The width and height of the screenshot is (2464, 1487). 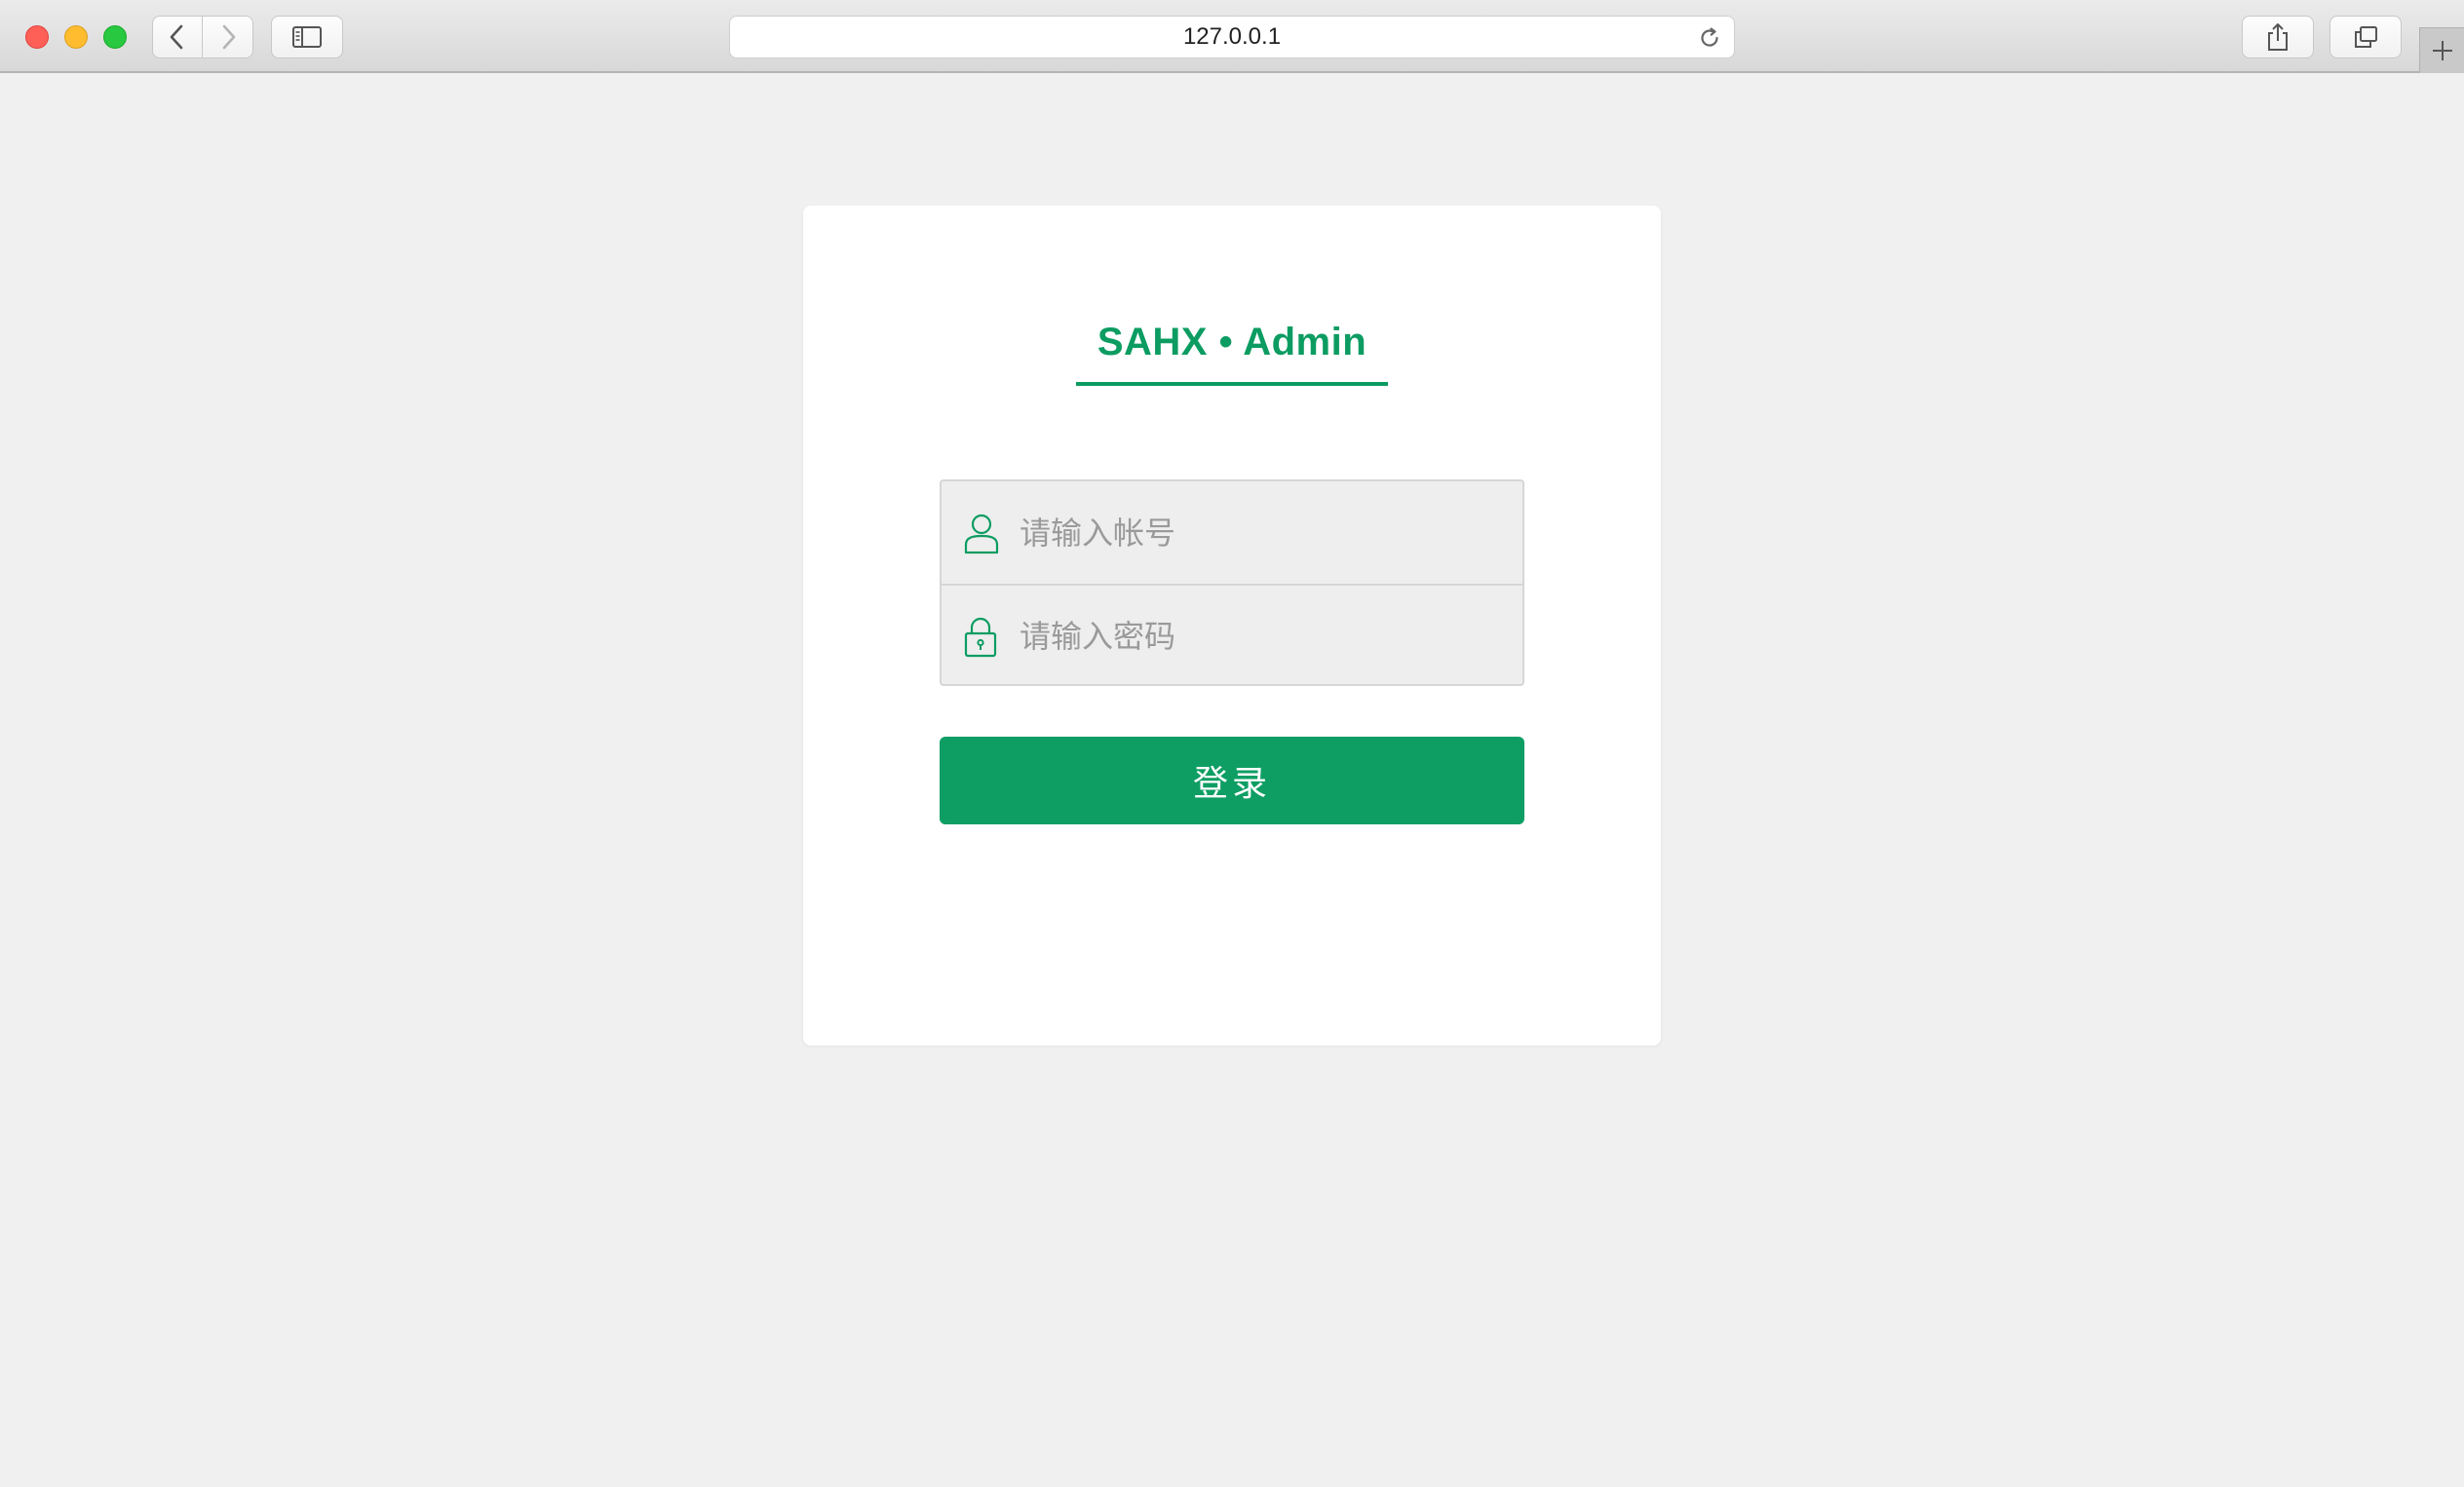 I want to click on show-tabs-button, so click(x=2365, y=37).